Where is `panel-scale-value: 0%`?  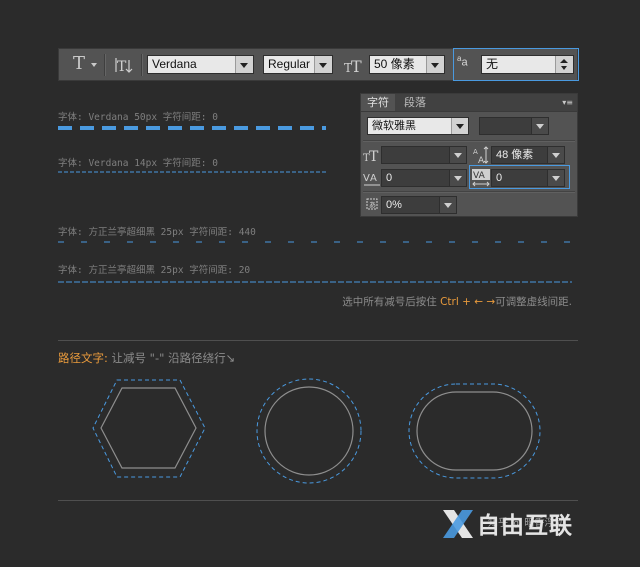 panel-scale-value: 0% is located at coordinates (394, 205).